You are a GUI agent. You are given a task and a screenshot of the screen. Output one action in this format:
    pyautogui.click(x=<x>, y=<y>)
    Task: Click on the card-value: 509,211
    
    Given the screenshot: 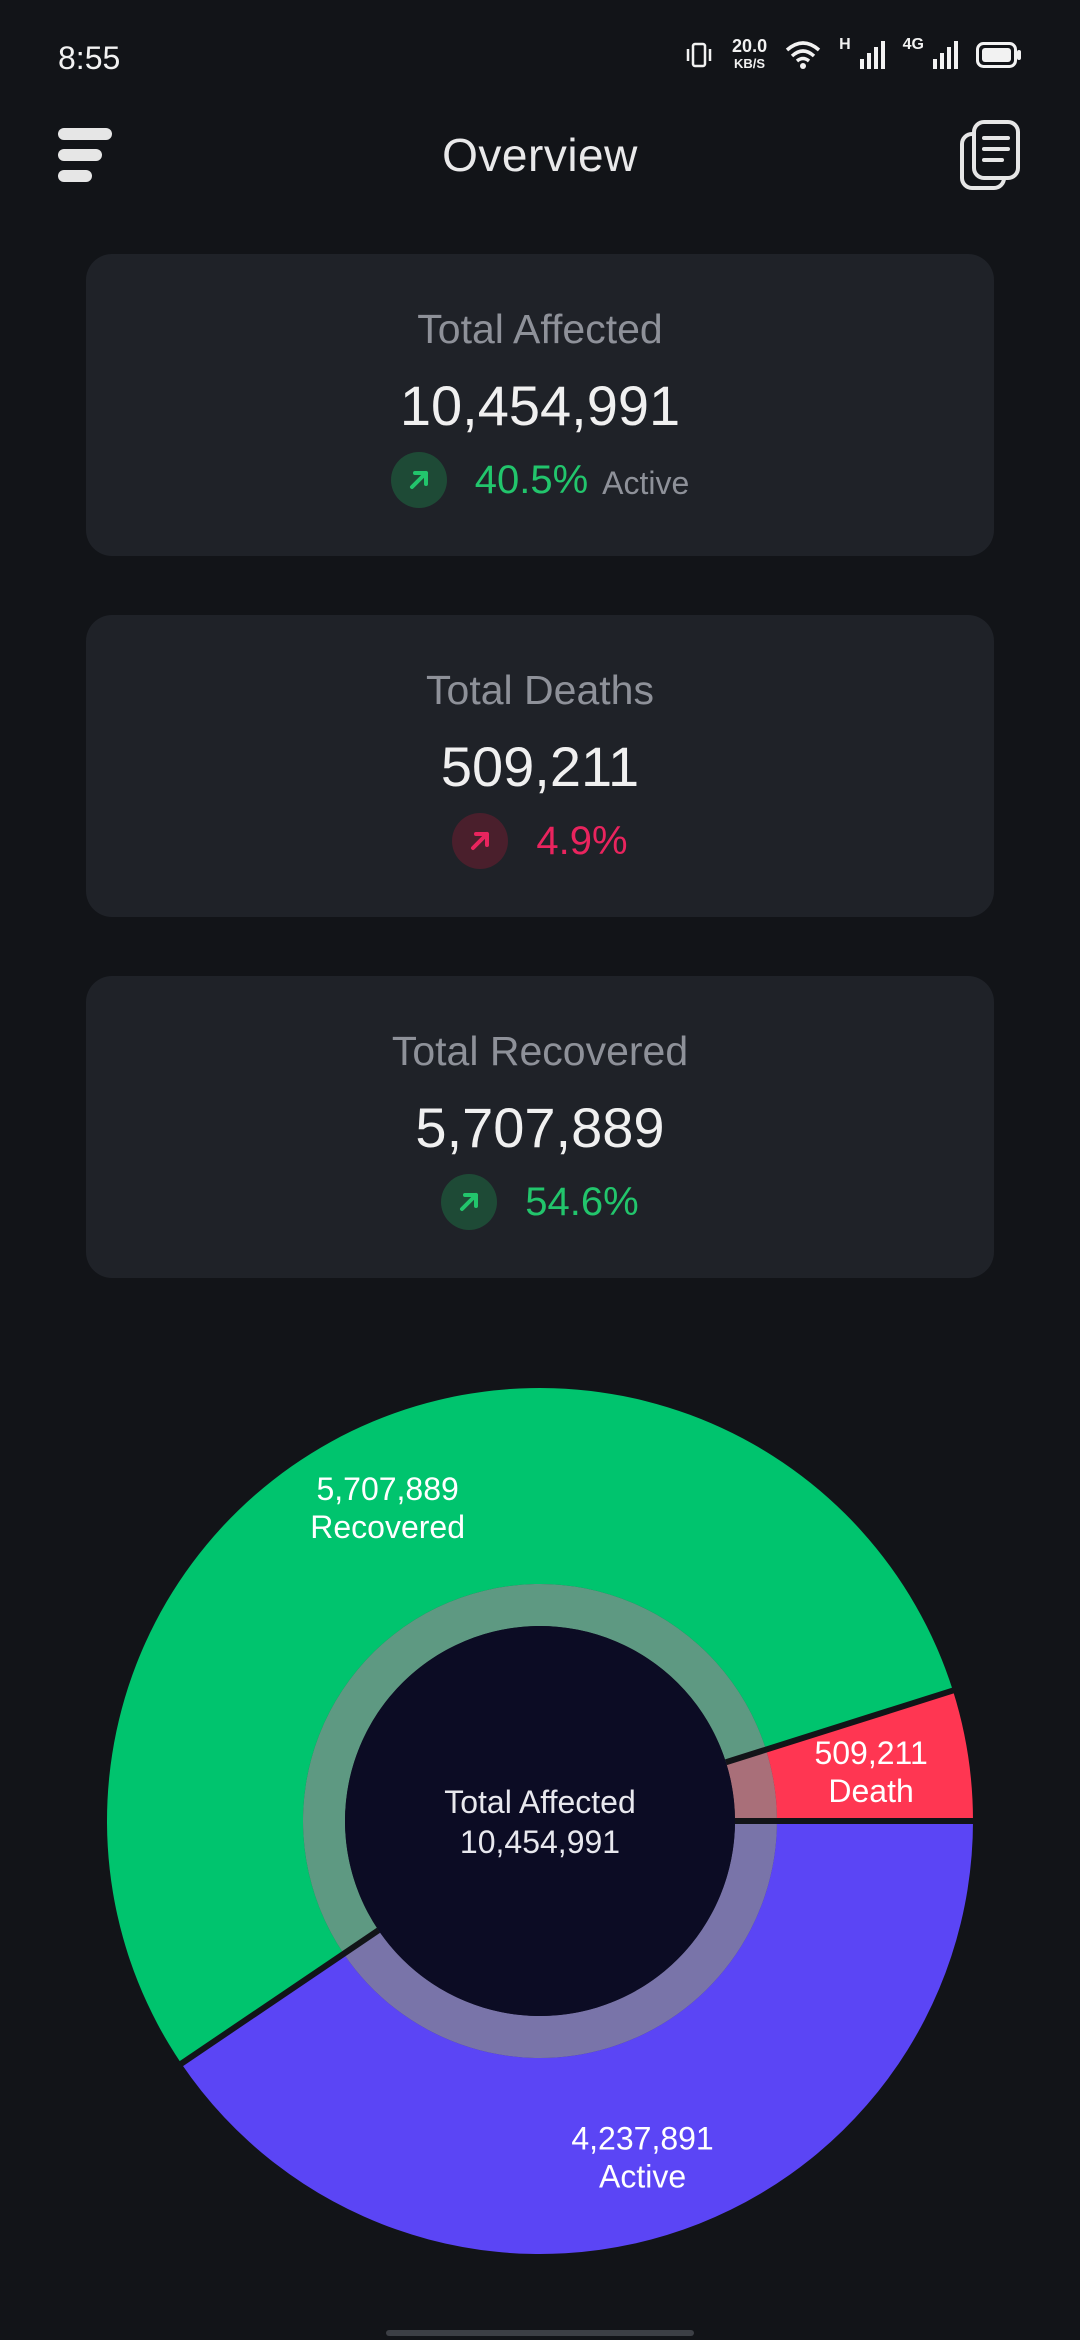 What is the action you would take?
    pyautogui.click(x=540, y=766)
    